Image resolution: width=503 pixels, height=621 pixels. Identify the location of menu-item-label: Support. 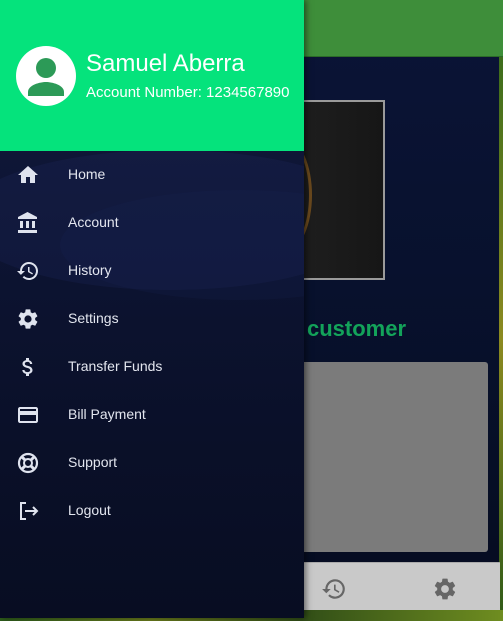
(93, 462).